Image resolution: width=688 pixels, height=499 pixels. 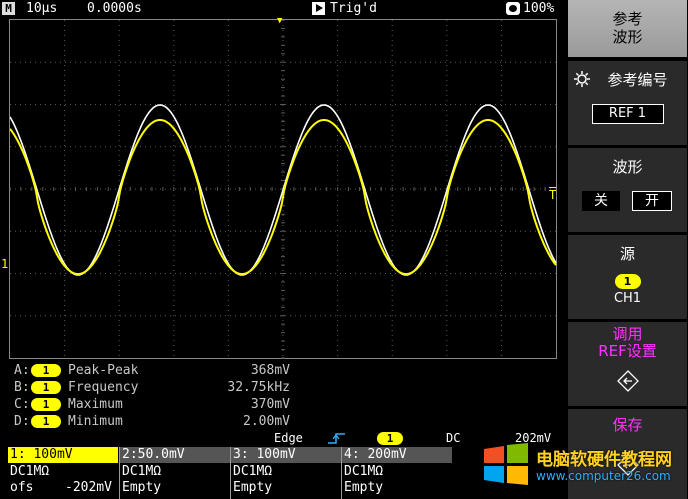 I want to click on measurement-value: 2.00mV, so click(x=266, y=421).